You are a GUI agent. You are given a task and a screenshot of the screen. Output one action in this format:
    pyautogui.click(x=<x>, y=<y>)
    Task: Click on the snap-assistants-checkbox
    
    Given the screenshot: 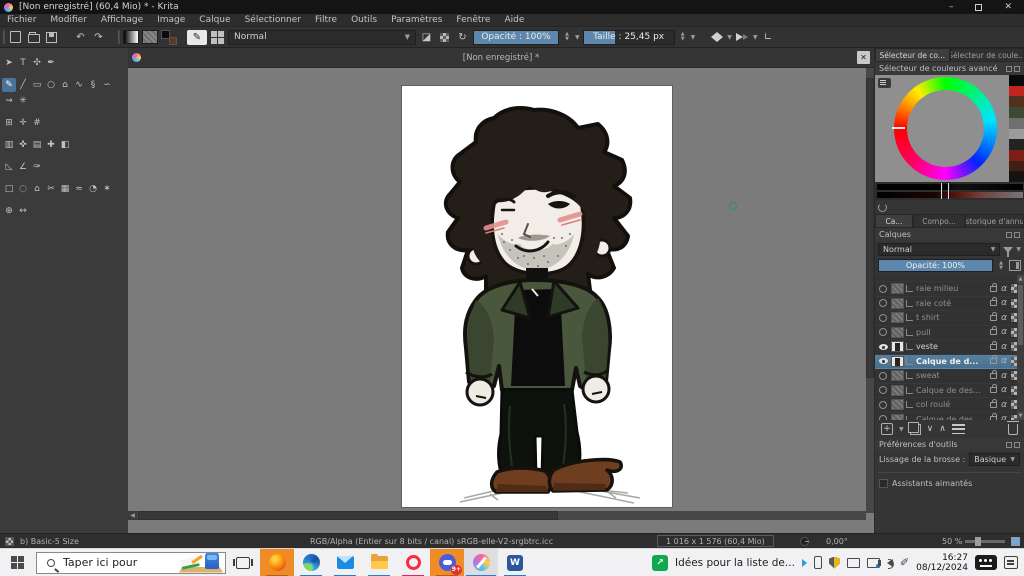 What is the action you would take?
    pyautogui.click(x=883, y=483)
    